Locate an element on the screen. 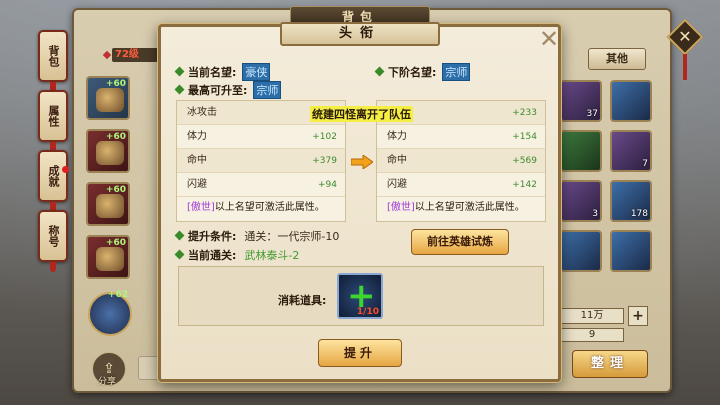  stat-row: 体力 +102 is located at coordinates (261, 137).